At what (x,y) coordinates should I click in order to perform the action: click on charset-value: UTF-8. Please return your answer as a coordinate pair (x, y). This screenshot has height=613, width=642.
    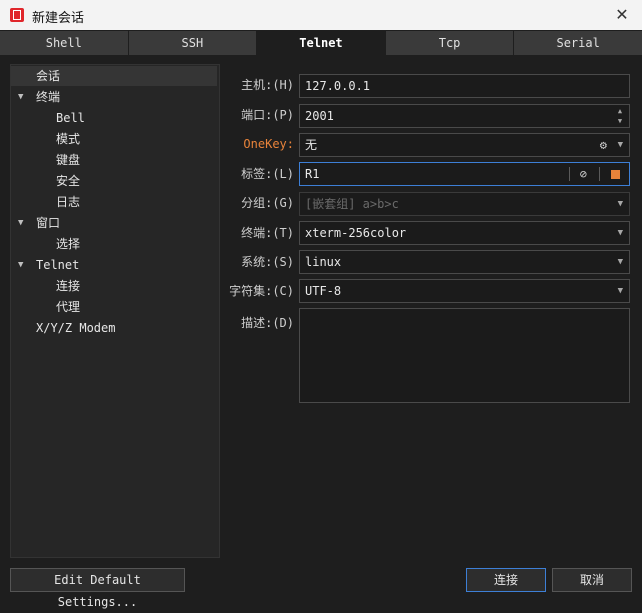
    Looking at the image, I should click on (323, 291).